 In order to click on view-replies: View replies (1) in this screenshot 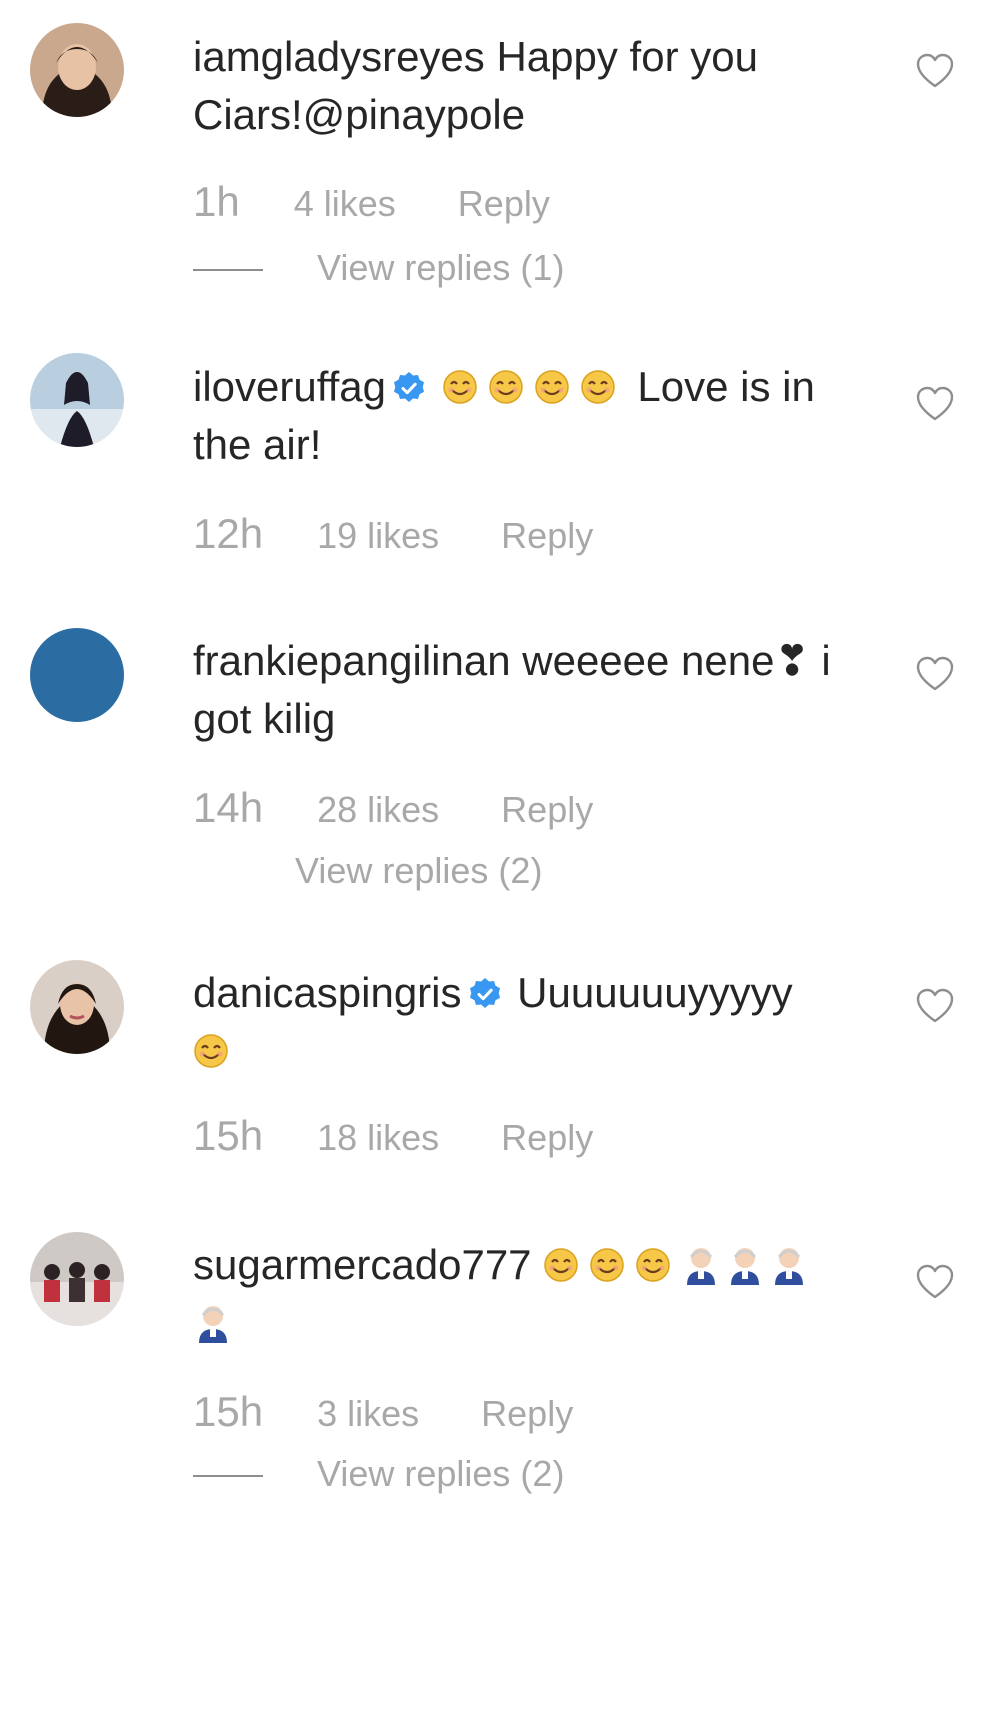, I will do `click(378, 268)`.